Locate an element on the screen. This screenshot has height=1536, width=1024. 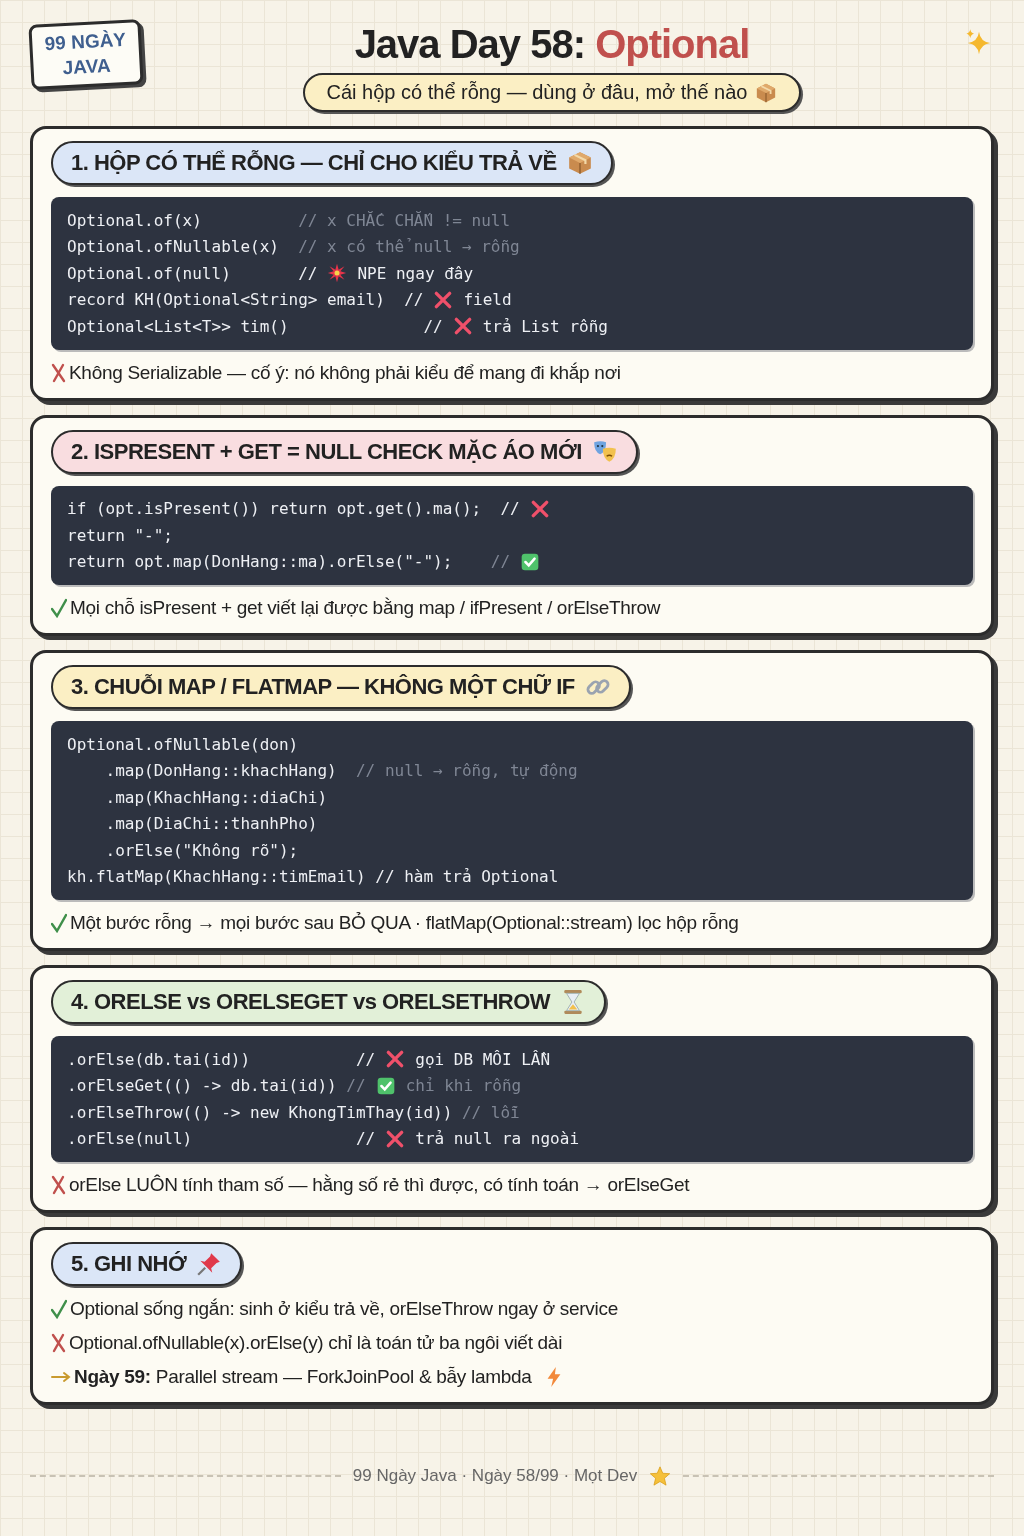
code-text: kh.flatMap(KhachHang::timEmail) is located at coordinates (217, 877).